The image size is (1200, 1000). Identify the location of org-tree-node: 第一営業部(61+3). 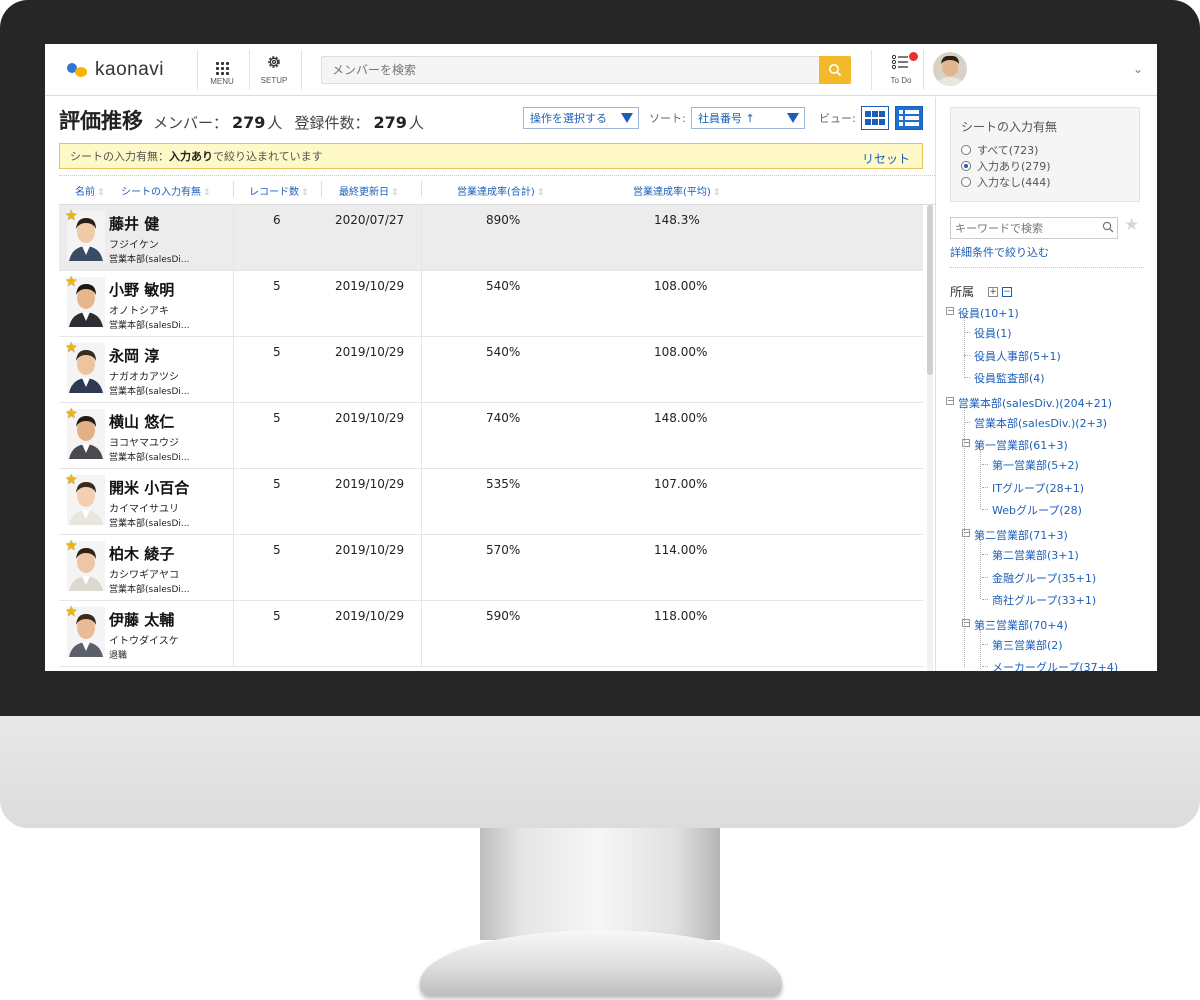
(1021, 445).